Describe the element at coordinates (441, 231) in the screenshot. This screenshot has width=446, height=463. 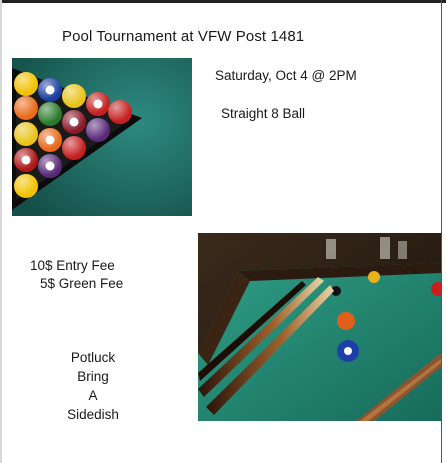
I see `right-border` at that location.